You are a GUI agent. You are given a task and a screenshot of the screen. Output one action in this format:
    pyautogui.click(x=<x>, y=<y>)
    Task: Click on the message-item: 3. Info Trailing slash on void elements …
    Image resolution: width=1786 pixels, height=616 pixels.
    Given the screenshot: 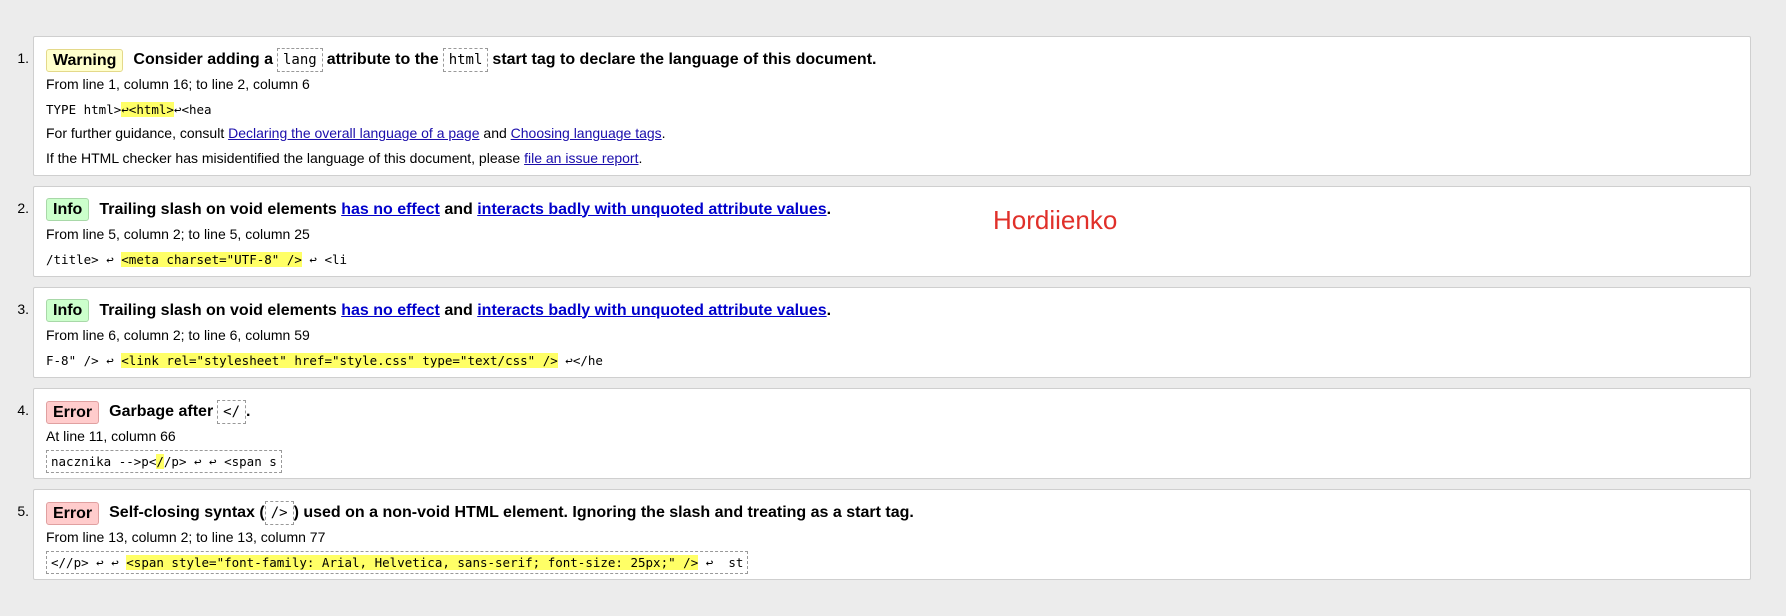 What is the action you would take?
    pyautogui.click(x=893, y=332)
    